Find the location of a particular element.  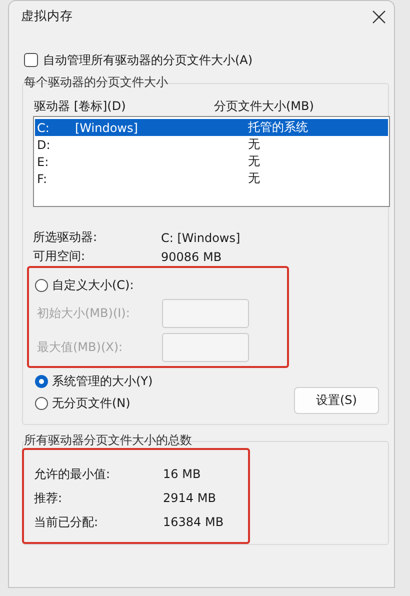

info-label: 允许的最小值: is located at coordinates (73, 474).